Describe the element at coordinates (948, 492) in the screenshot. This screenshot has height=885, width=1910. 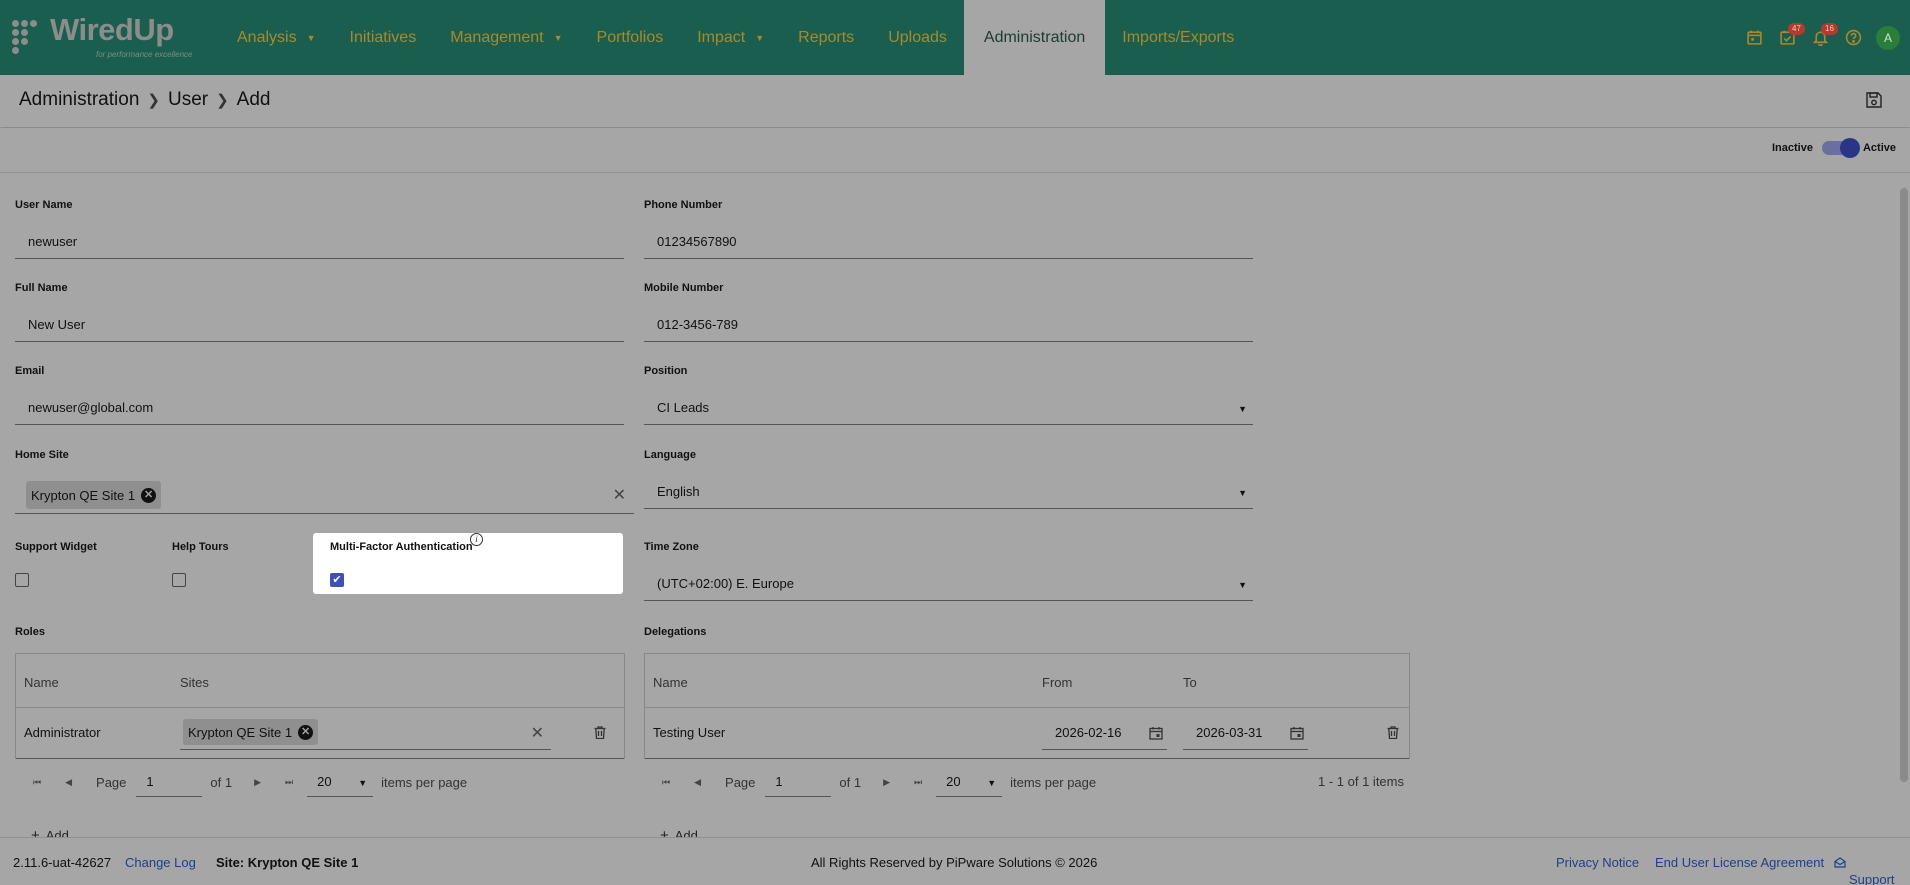
I see `language-select: English ▼` at that location.